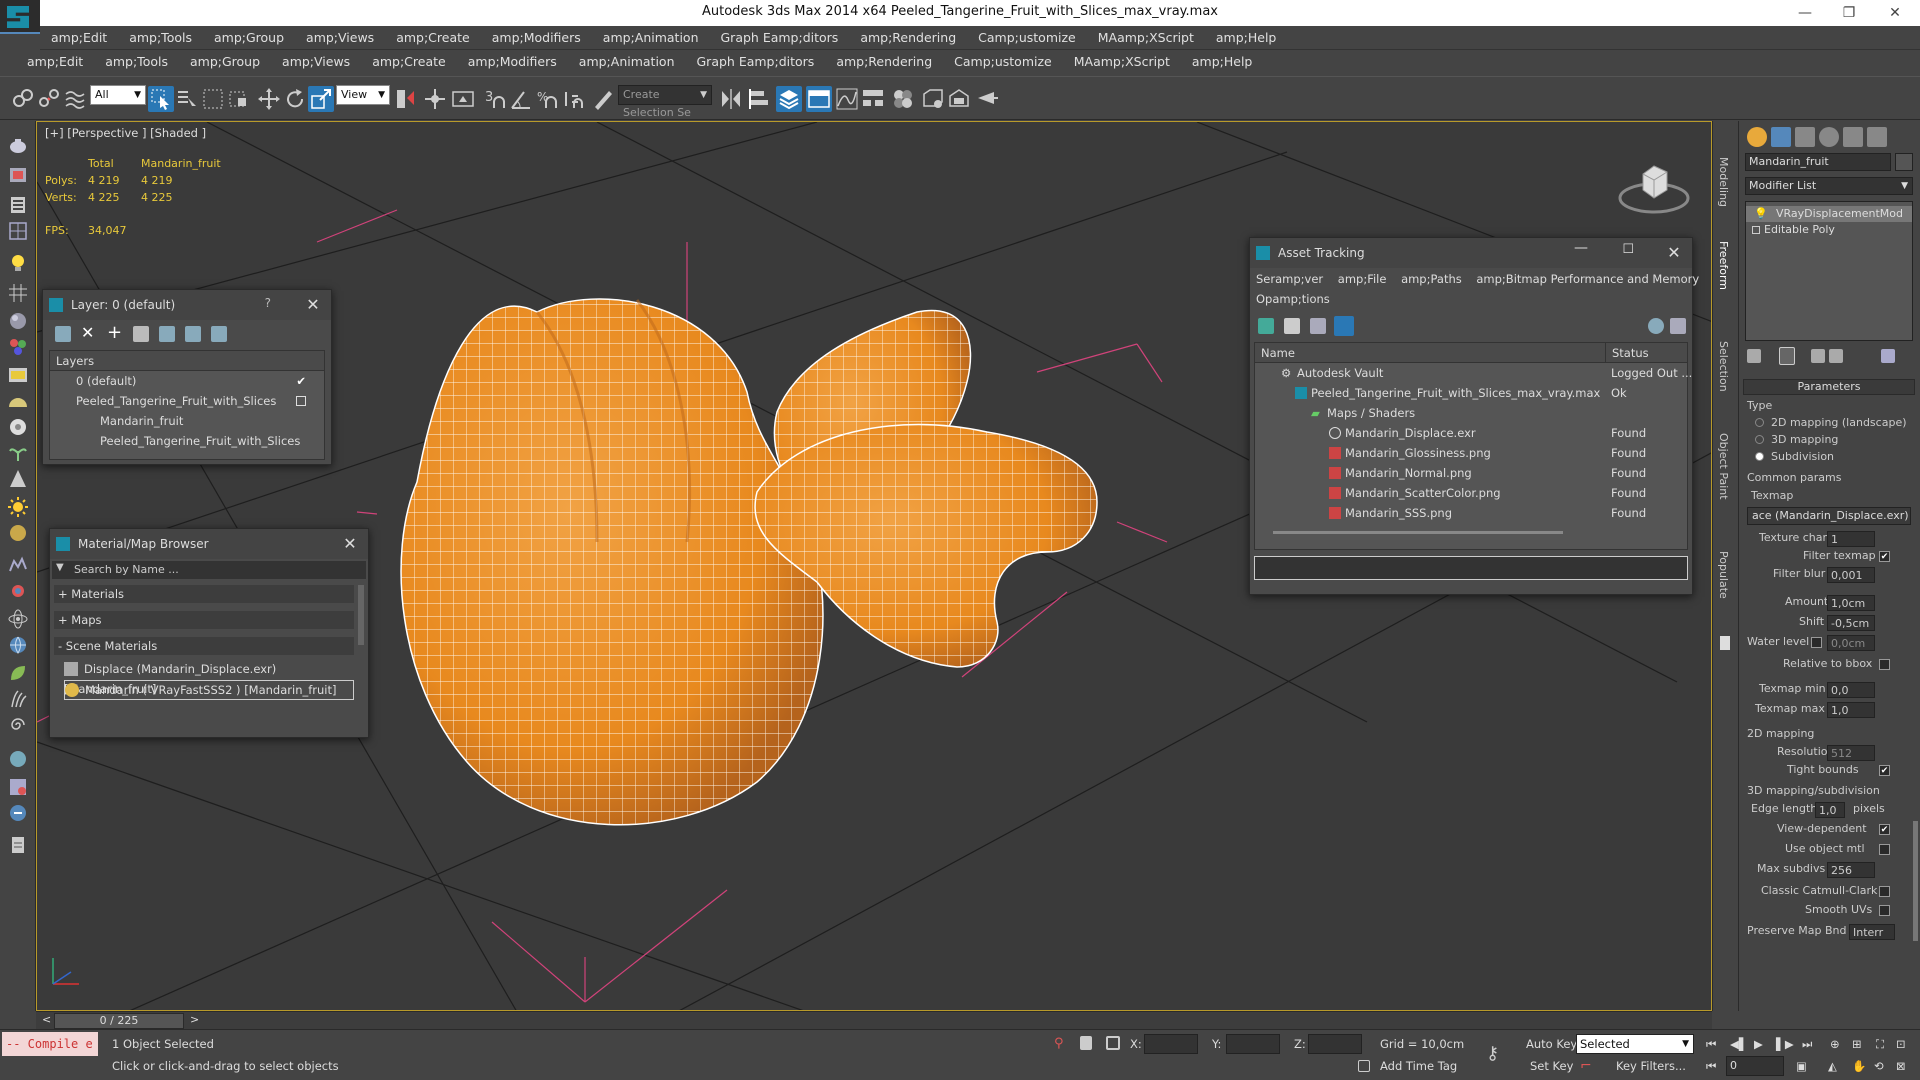 This screenshot has width=1920, height=1080. I want to click on layer-item-mandarin-fruit: Mandarin_fruit, so click(187, 421).